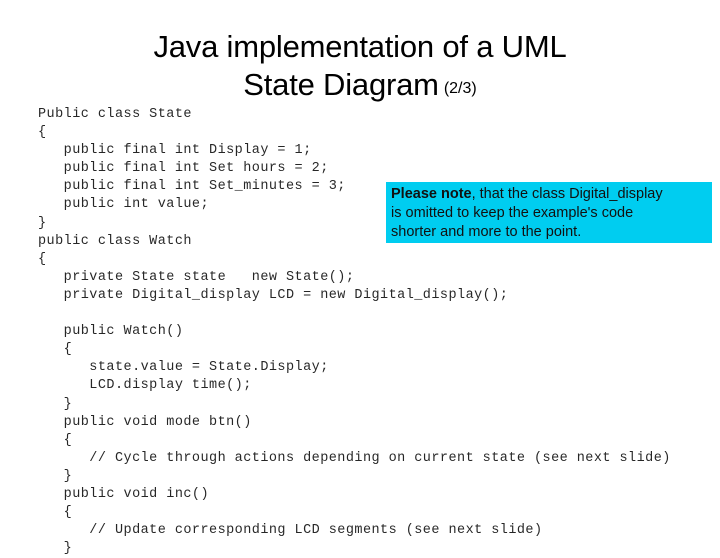 The height and width of the screenshot is (558, 720). Describe the element at coordinates (145, 422) in the screenshot. I see `code-line: public void mode btn()` at that location.